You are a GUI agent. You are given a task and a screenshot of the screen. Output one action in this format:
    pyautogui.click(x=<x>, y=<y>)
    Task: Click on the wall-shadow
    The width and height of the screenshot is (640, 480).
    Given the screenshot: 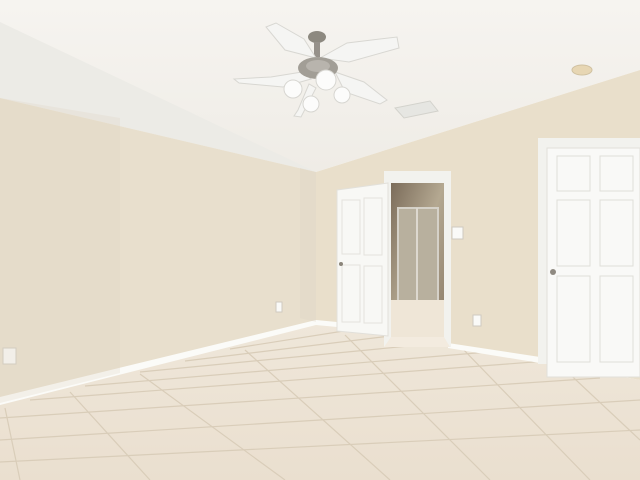 What is the action you would take?
    pyautogui.click(x=60, y=250)
    